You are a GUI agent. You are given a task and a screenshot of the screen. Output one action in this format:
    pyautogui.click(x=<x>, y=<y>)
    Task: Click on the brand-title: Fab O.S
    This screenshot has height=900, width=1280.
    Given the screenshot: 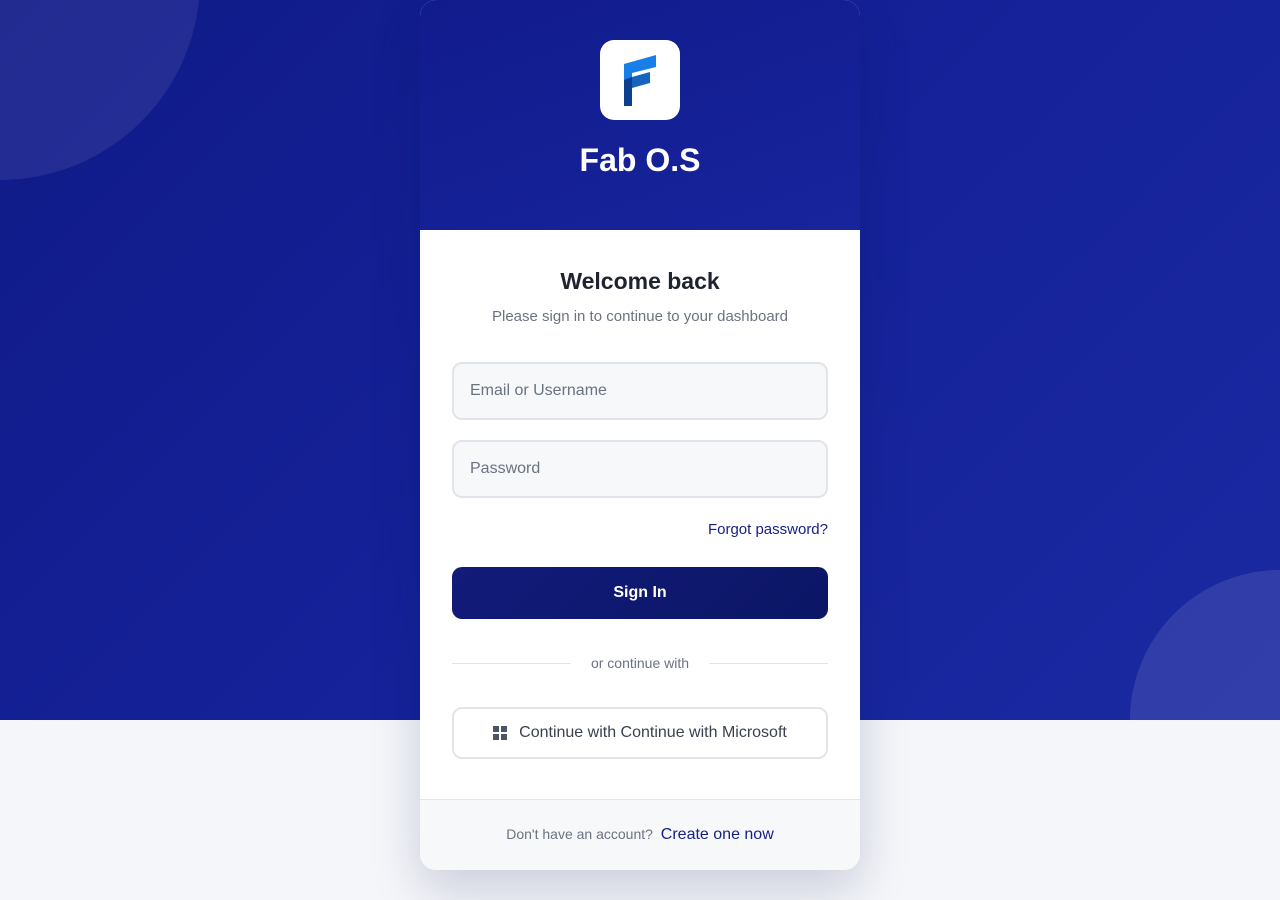 What is the action you would take?
    pyautogui.click(x=640, y=160)
    